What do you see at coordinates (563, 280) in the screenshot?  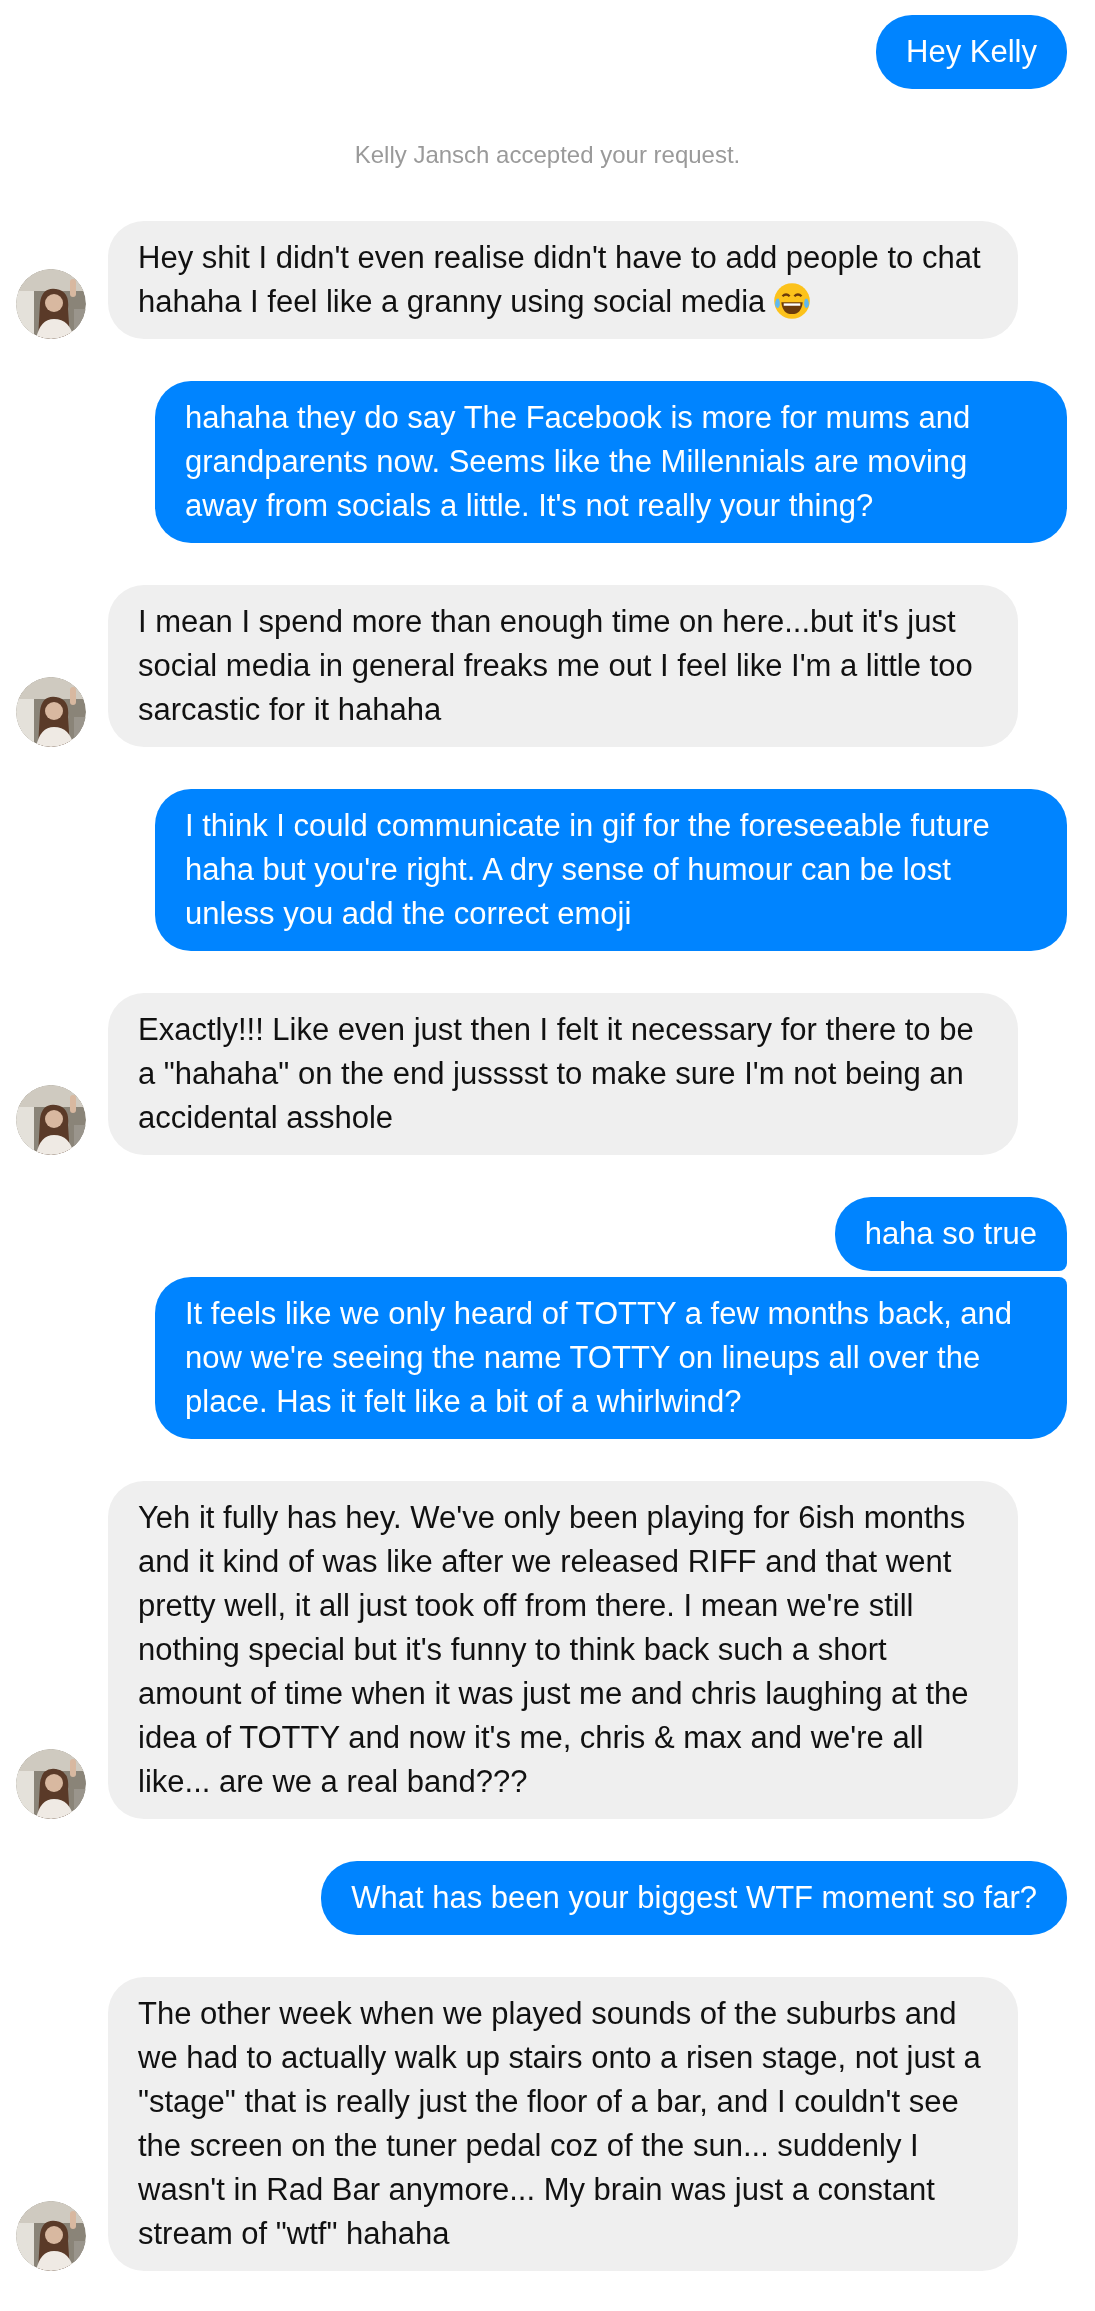 I see `received-message: Hey shit I didn't even realise didn't have to add people to chat hahaha I feel like a granny using social media` at bounding box center [563, 280].